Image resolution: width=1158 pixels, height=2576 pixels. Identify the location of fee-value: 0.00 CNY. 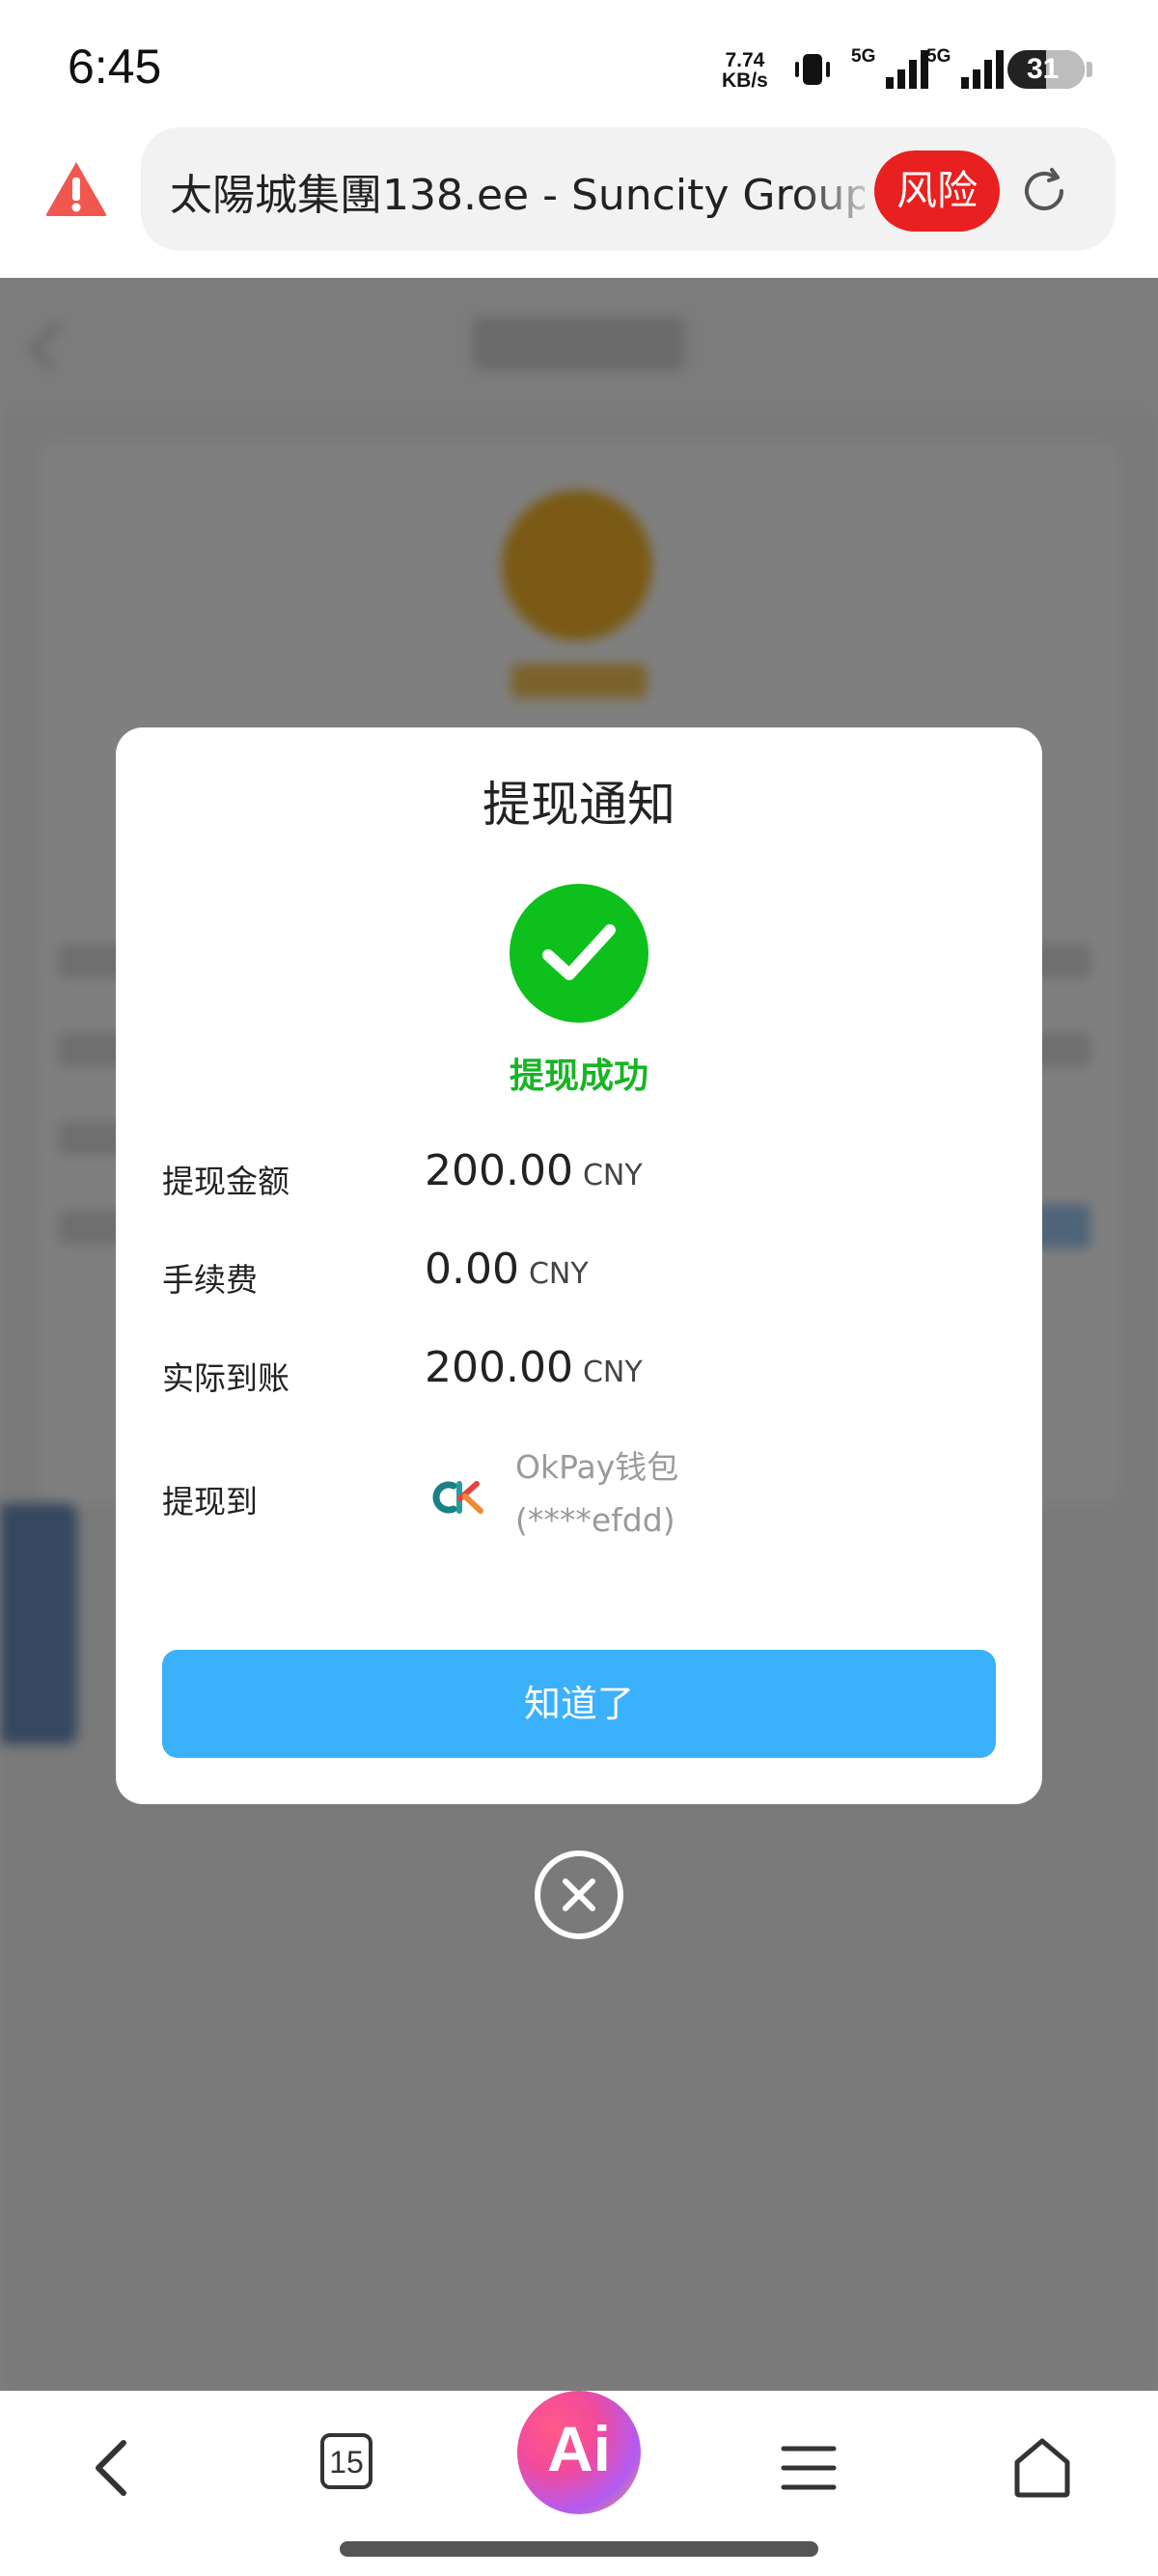
(507, 1270).